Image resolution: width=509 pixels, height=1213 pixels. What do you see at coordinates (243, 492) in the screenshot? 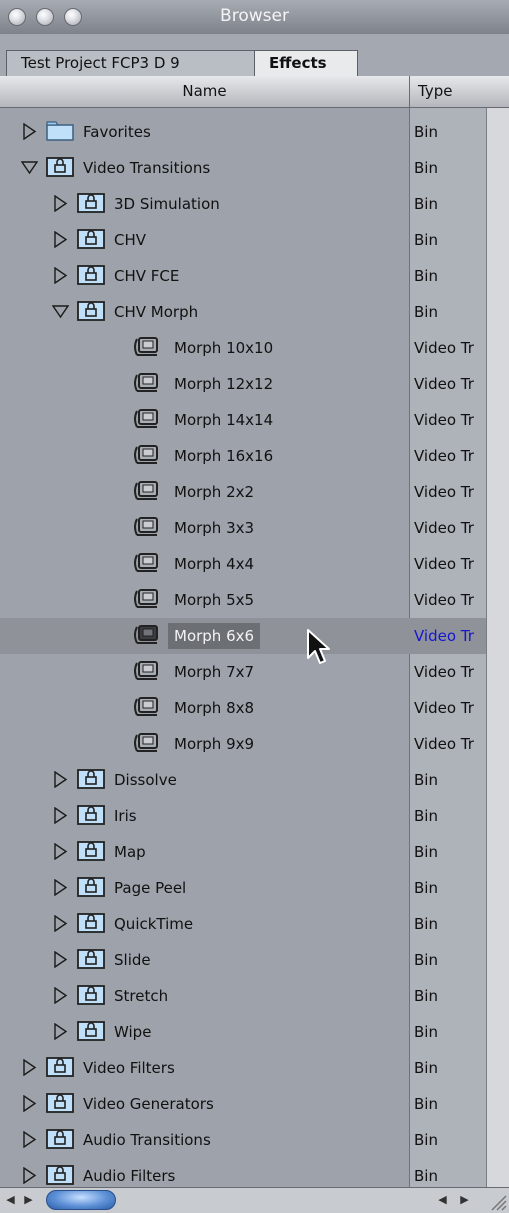
I see `list-row-morph-2x2: Morph 2x2 Video Tr` at bounding box center [243, 492].